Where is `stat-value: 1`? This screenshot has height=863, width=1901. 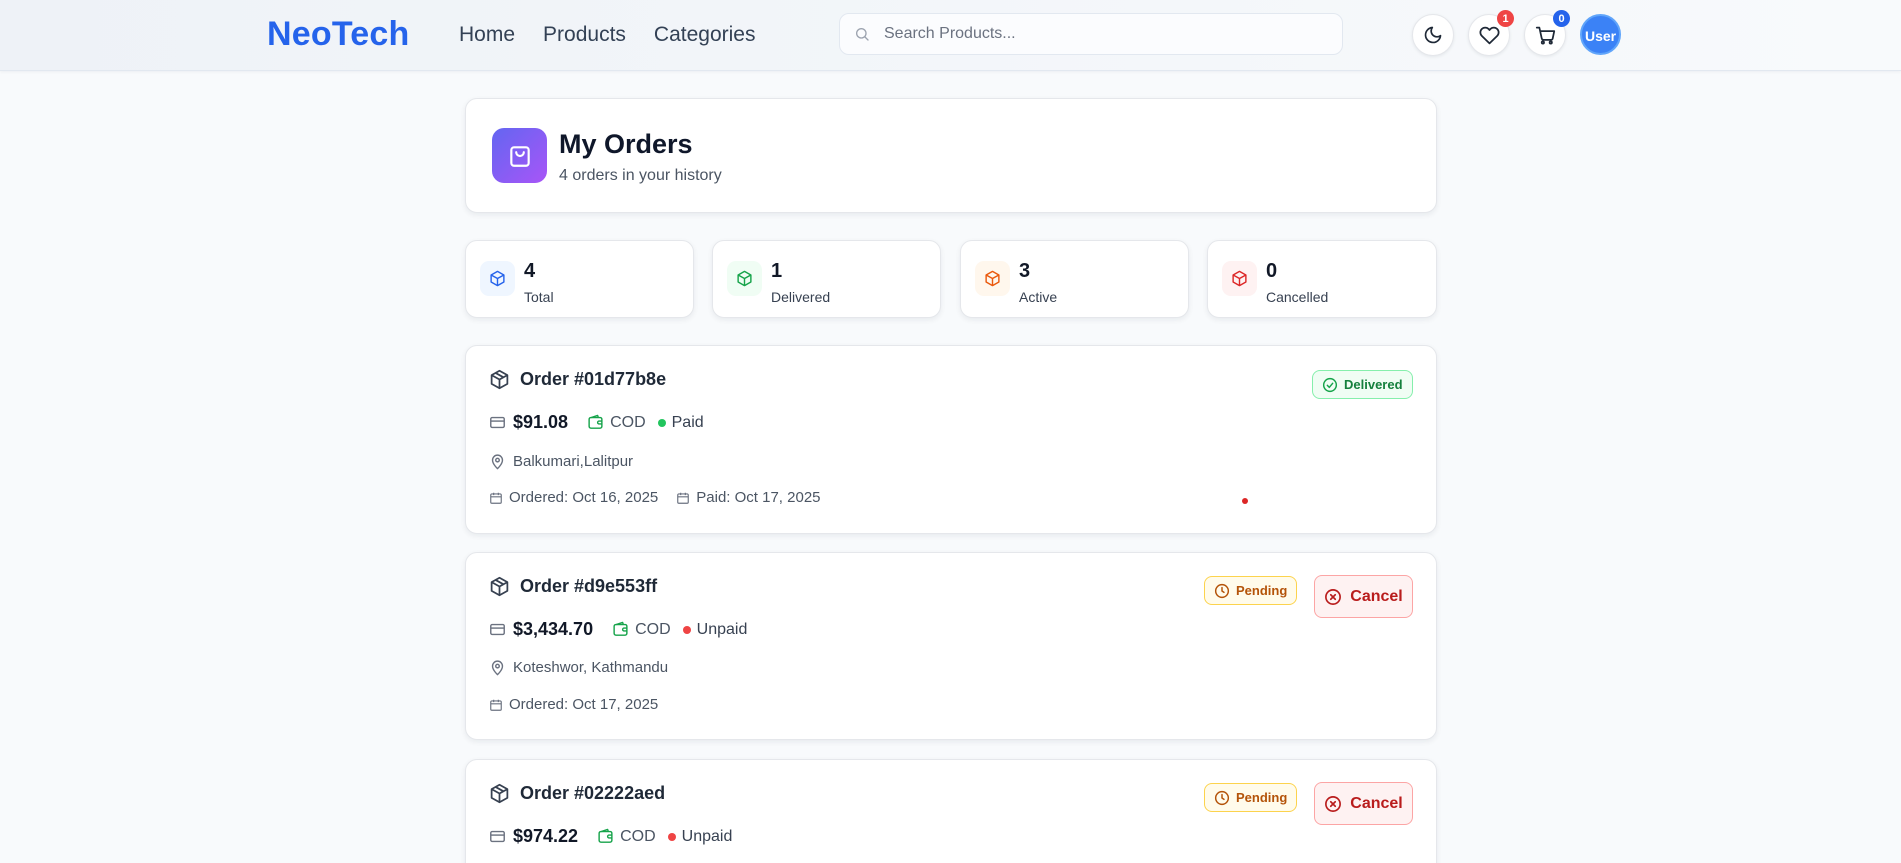
stat-value: 1 is located at coordinates (777, 271).